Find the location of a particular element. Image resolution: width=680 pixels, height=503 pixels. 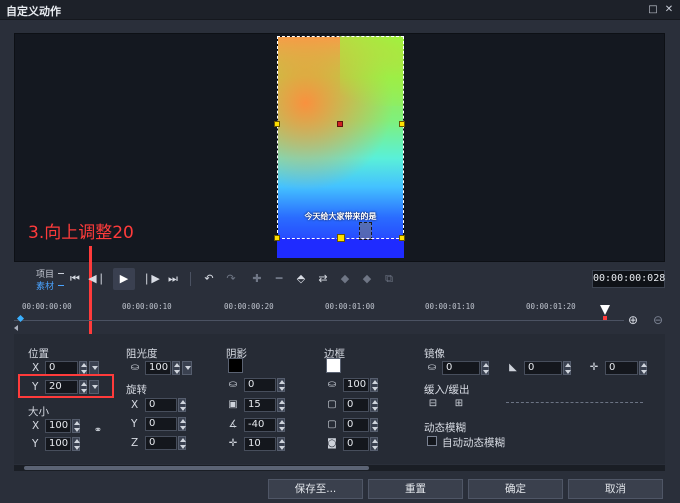

rotation-y-input: 0 is located at coordinates (161, 424).